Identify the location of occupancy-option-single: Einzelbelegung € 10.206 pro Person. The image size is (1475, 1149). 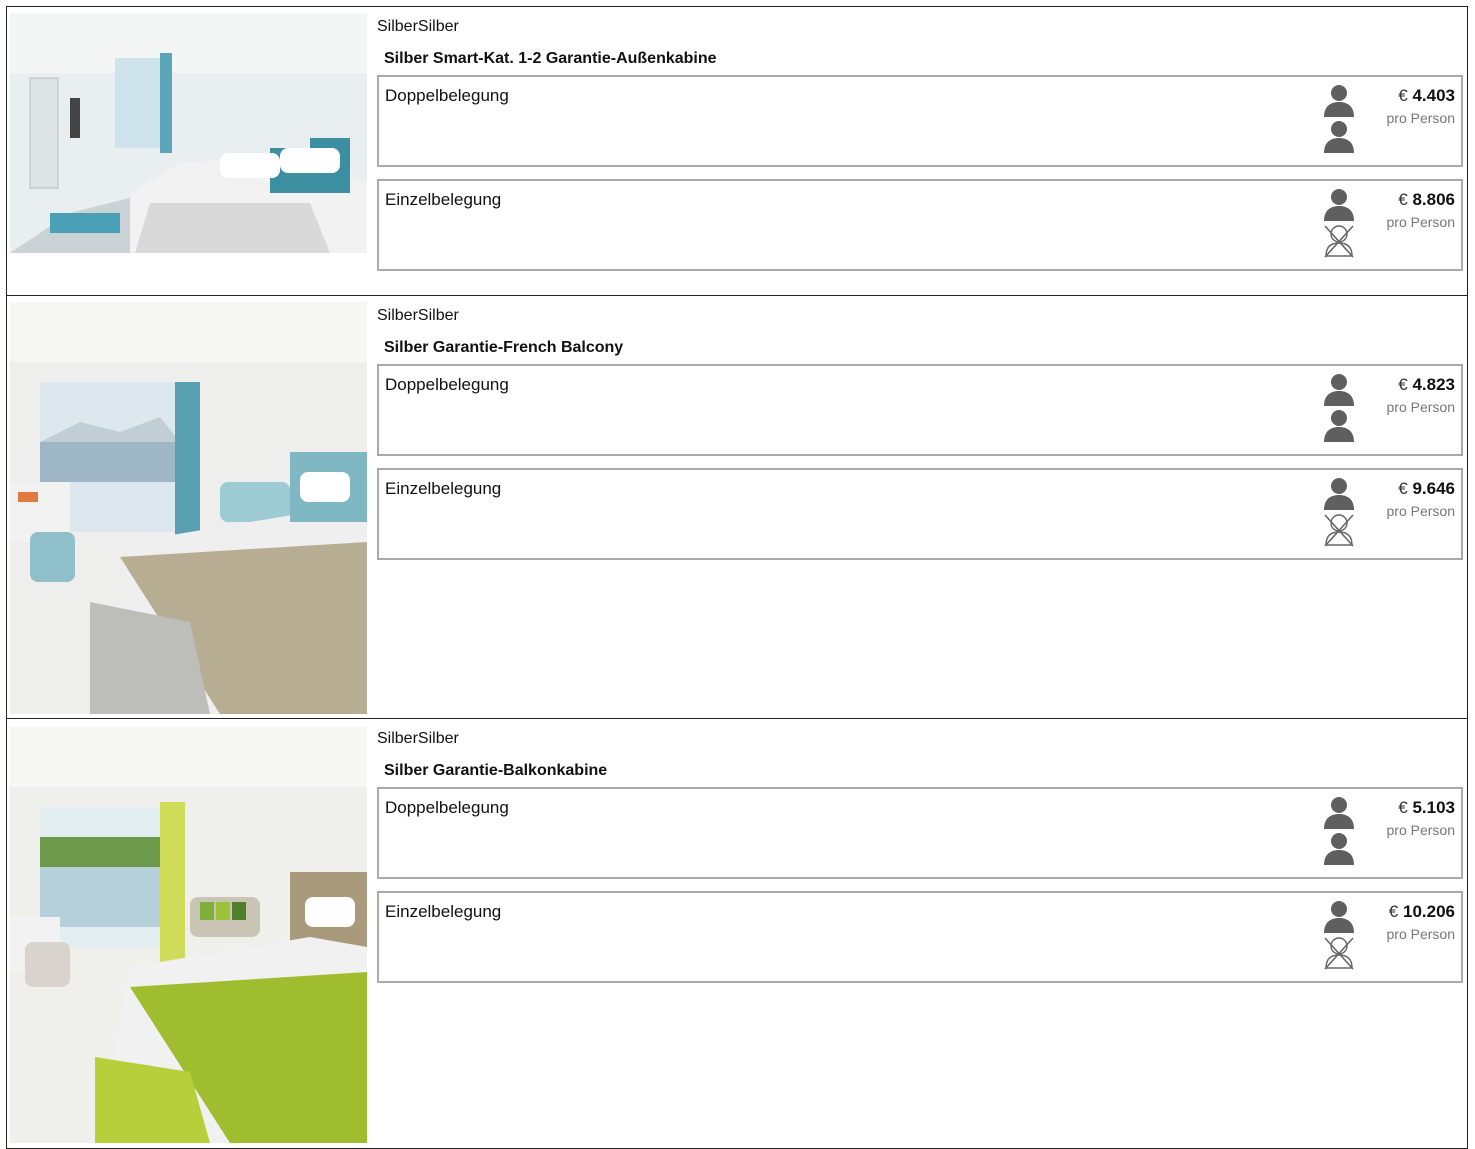
(920, 937).